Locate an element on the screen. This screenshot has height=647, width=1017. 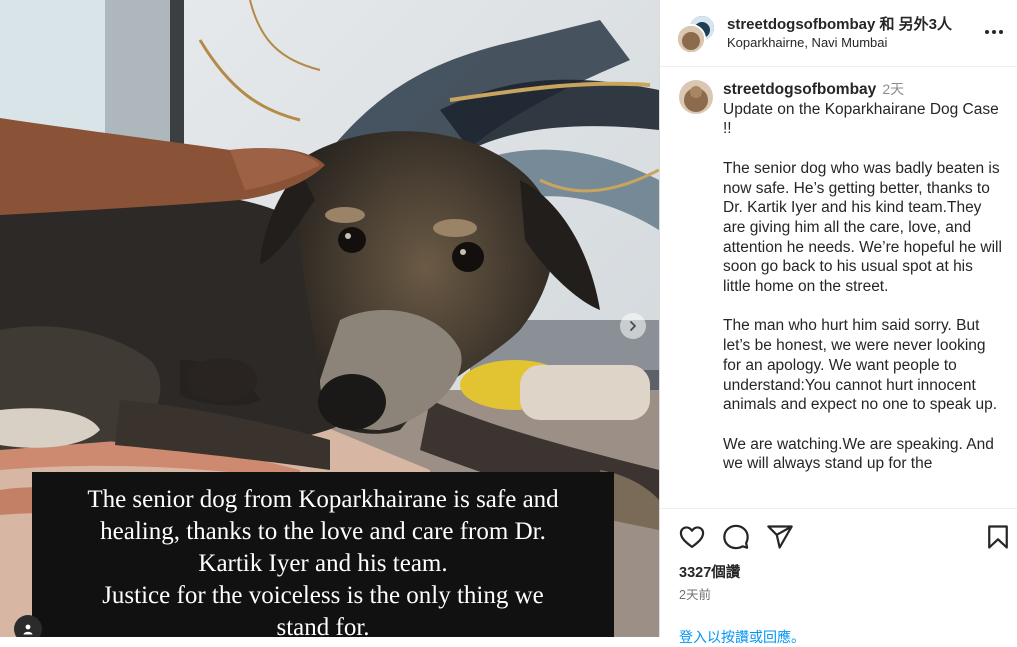
comment-username: streetdogsofbombay is located at coordinates (799, 89).